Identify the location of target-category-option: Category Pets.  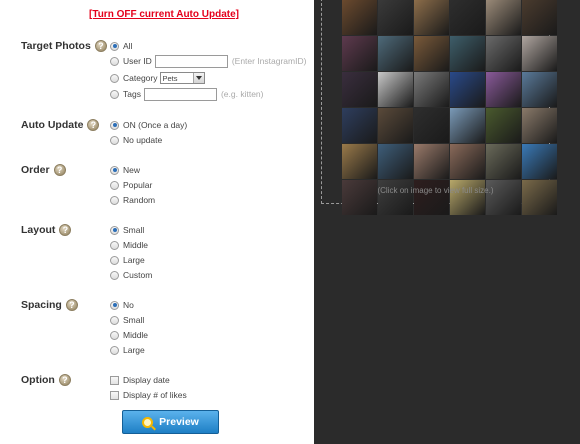
(157, 78).